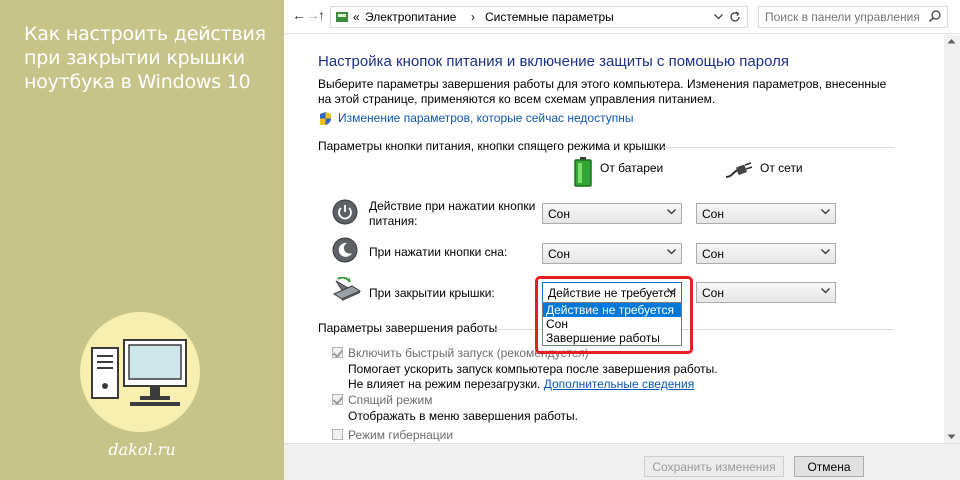 The width and height of the screenshot is (960, 480). I want to click on dropdown-option-do-nothing: Действие не требуется, so click(612, 310).